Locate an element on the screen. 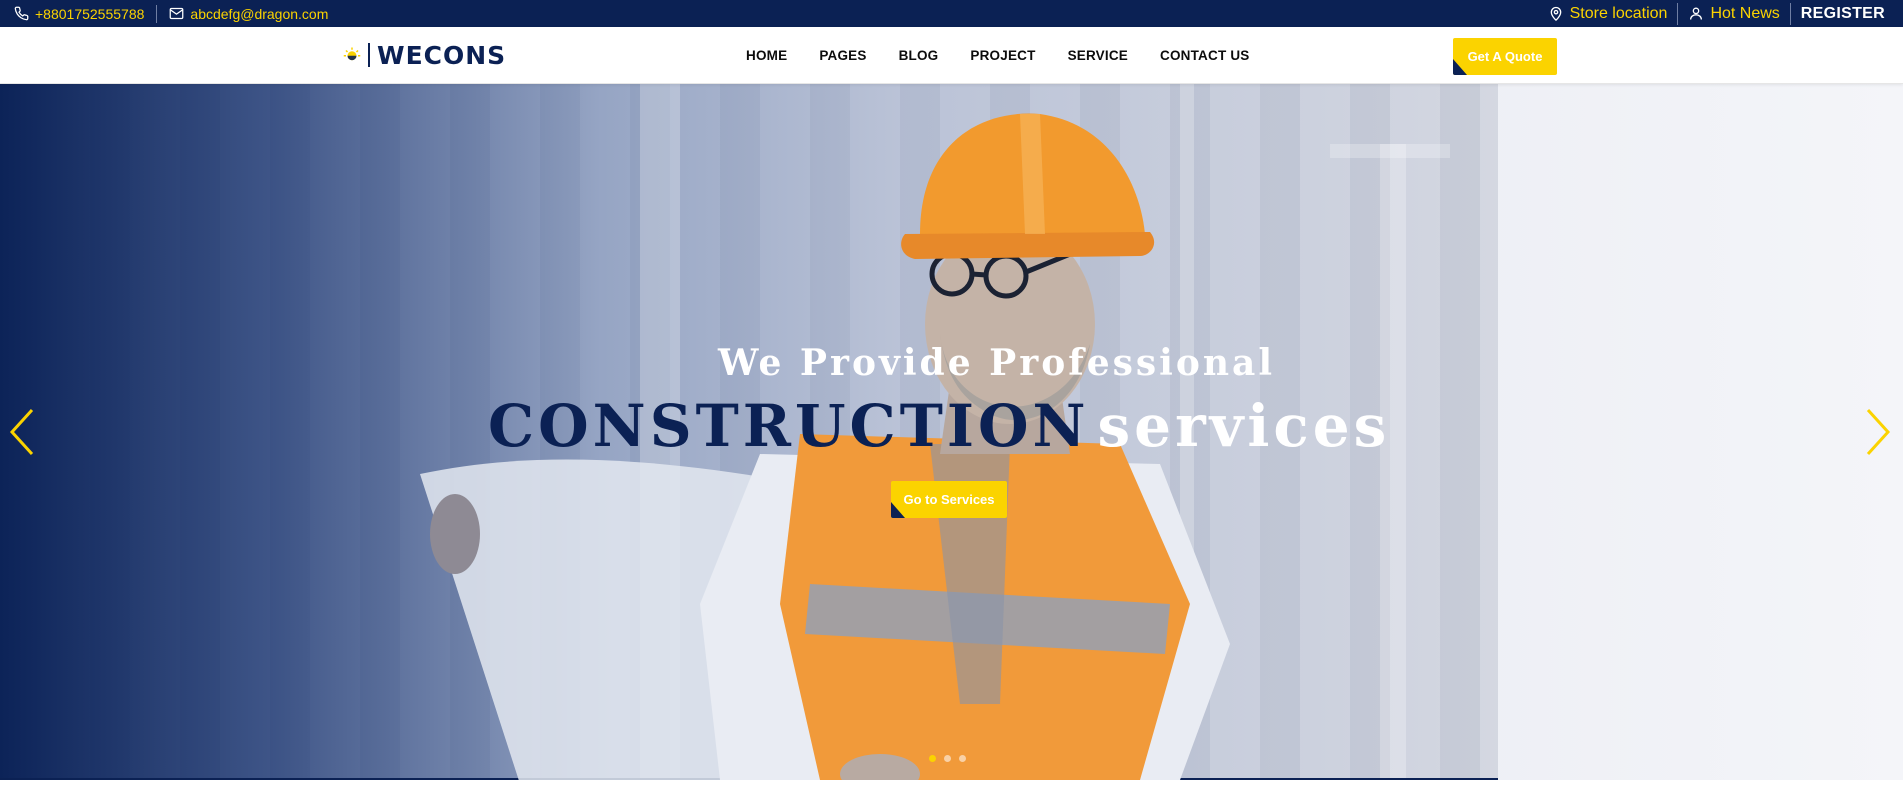 The image size is (1903, 792). hero-subheading: We Provide Professional is located at coordinates (951, 363).